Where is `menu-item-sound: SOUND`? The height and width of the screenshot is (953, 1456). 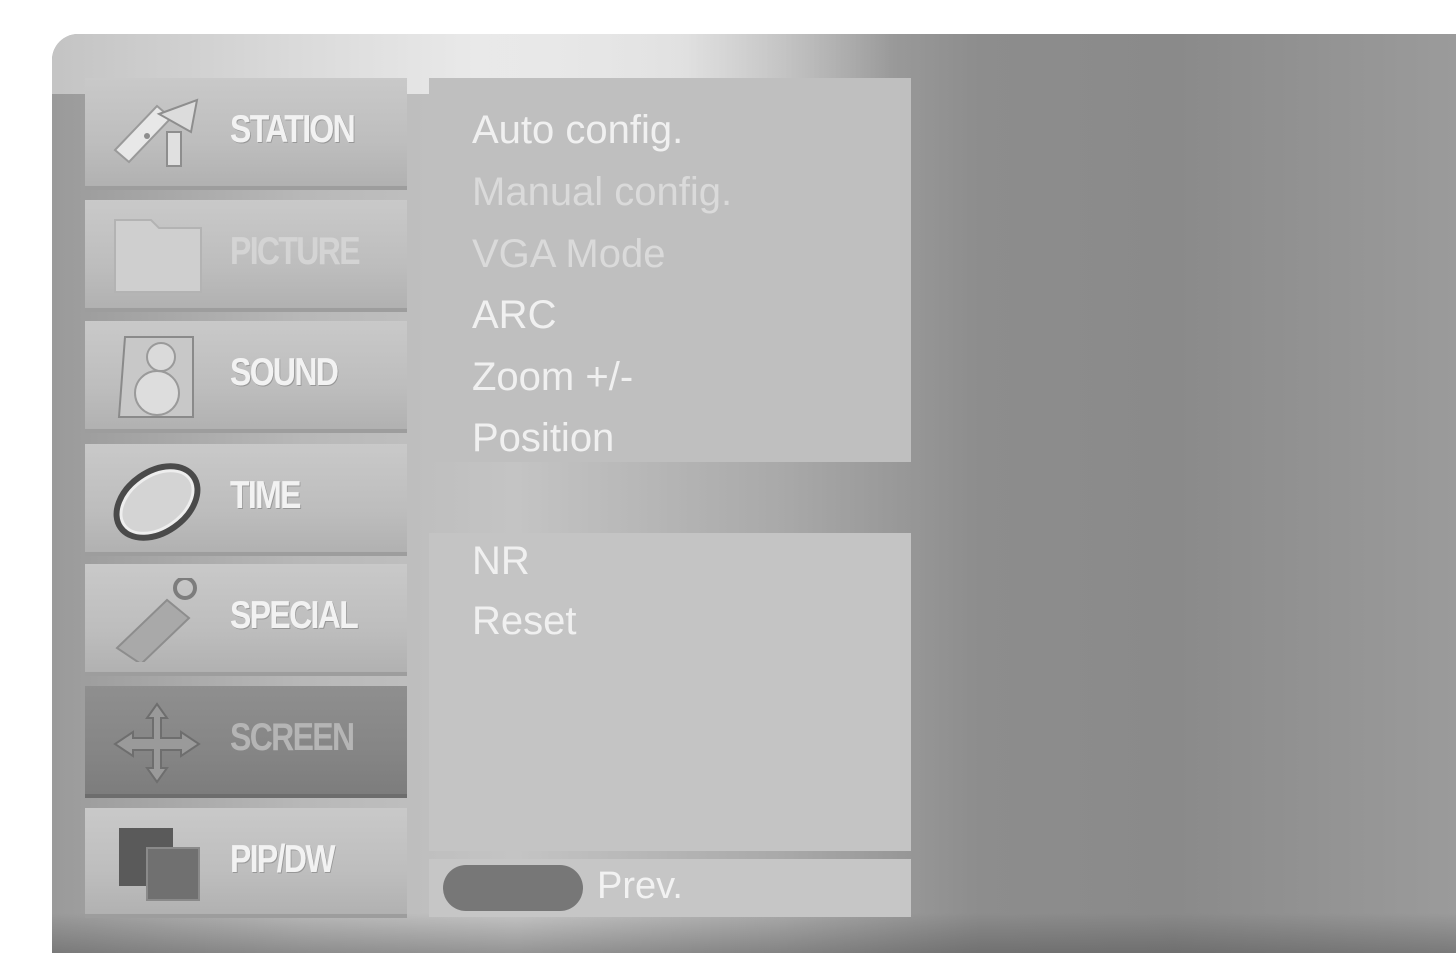
menu-item-sound: SOUND is located at coordinates (246, 377).